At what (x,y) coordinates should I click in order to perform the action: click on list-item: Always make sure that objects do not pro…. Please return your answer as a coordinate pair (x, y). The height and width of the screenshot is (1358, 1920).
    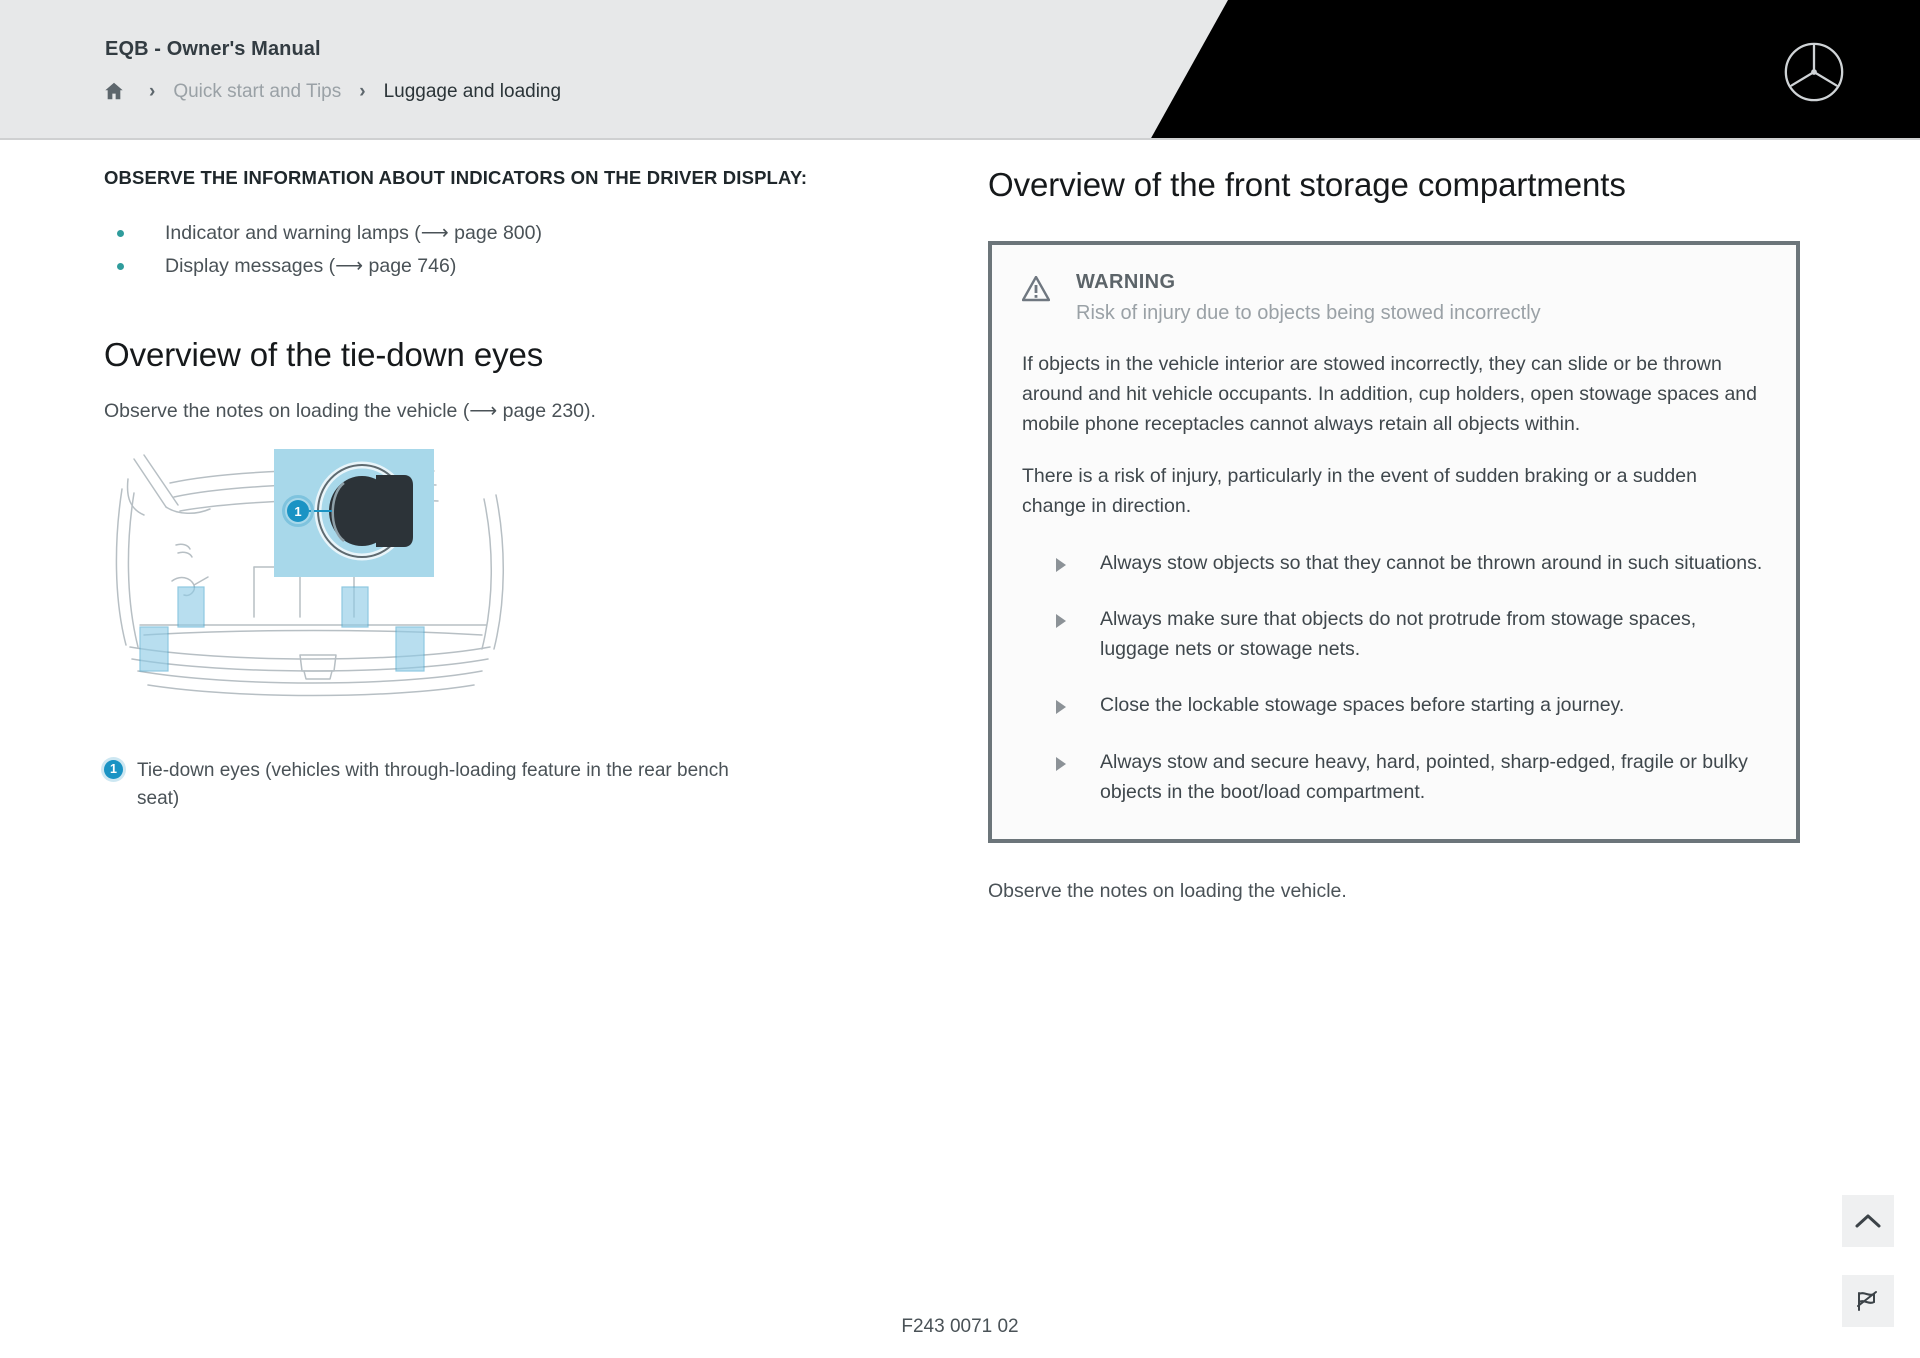
    Looking at the image, I should click on (1394, 634).